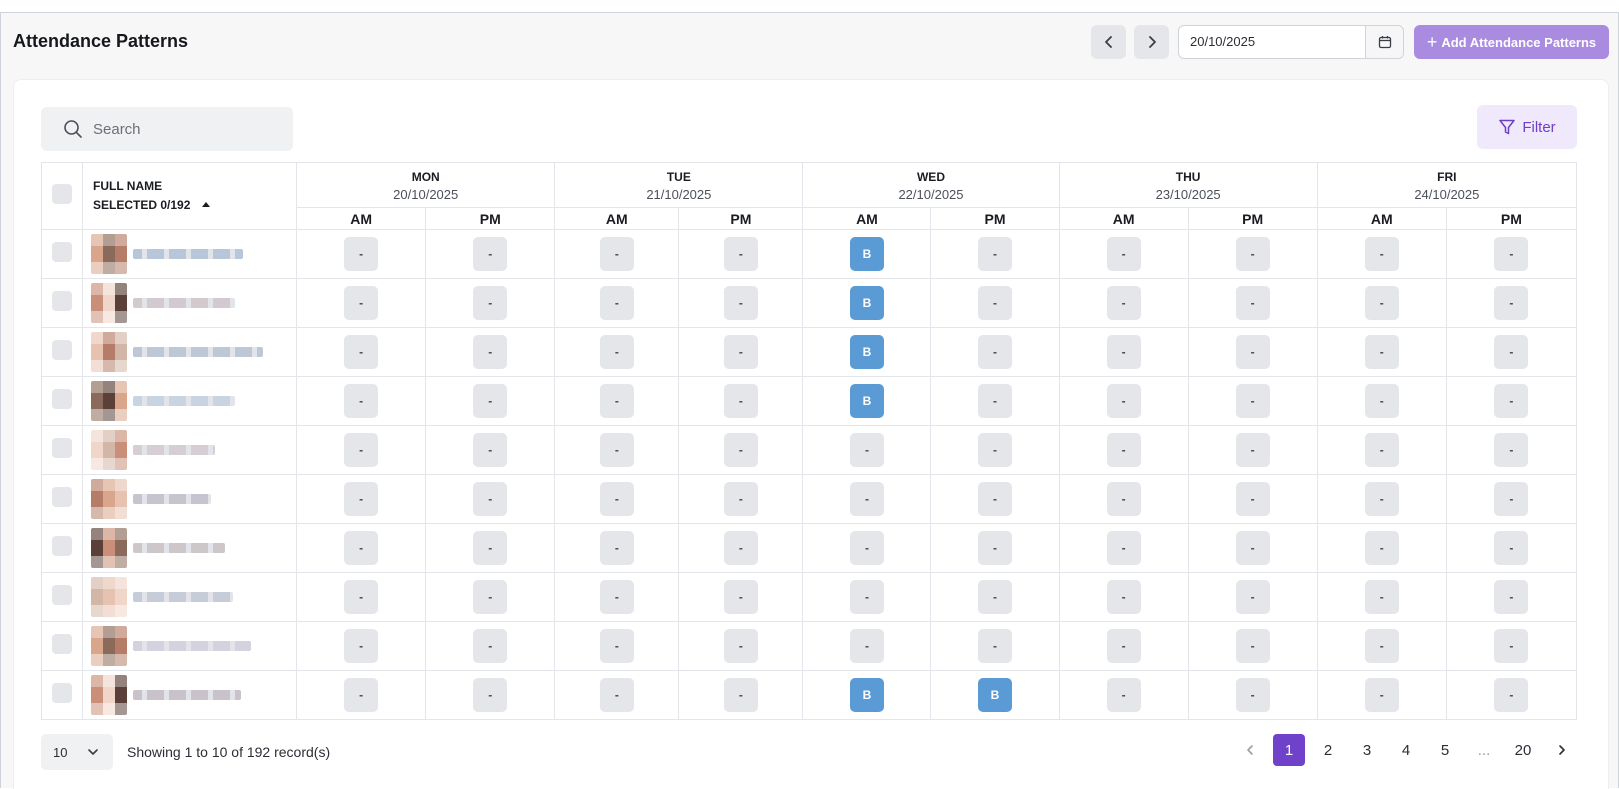 The width and height of the screenshot is (1619, 789). I want to click on date-input: 20/10/2025, so click(1272, 42).